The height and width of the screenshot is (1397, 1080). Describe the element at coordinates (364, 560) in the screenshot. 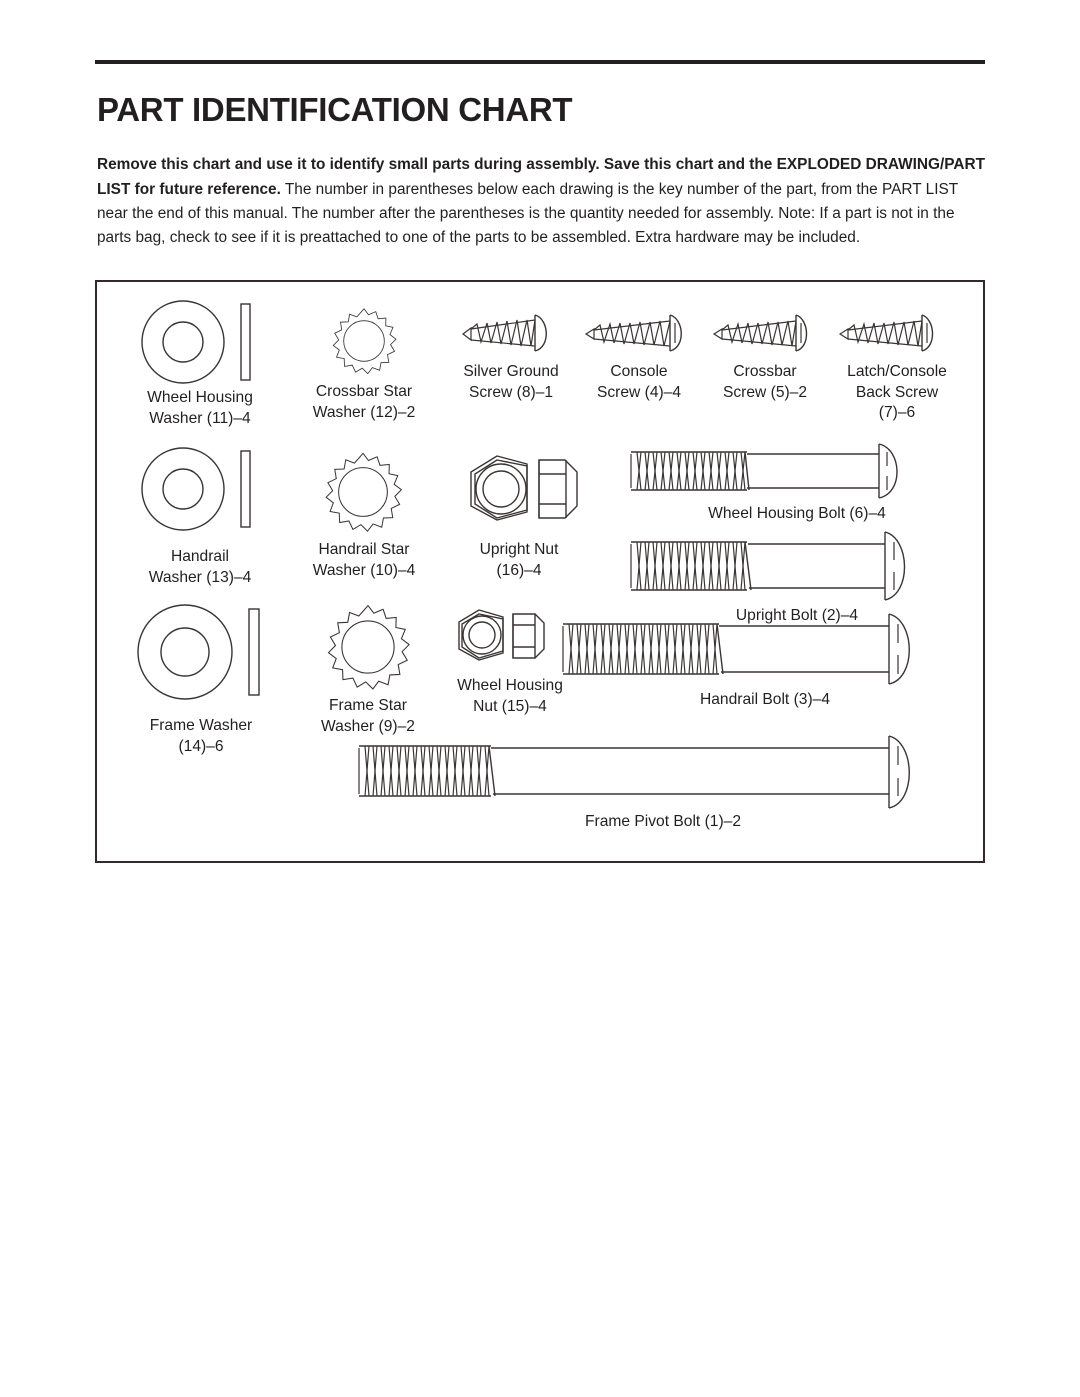

I see `part-label: Handrail Star Washer (10)–4` at that location.